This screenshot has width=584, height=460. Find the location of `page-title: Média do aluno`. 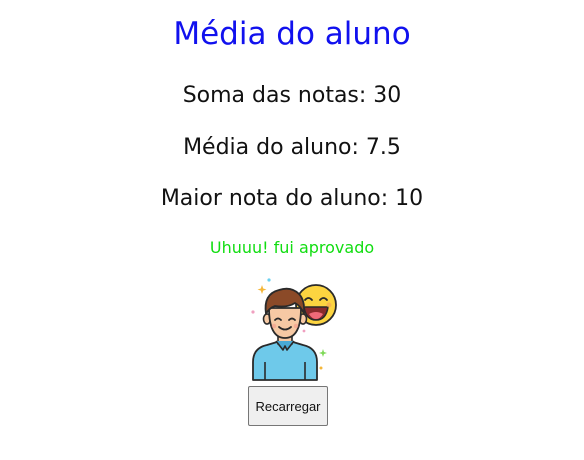

page-title: Média do aluno is located at coordinates (292, 34).